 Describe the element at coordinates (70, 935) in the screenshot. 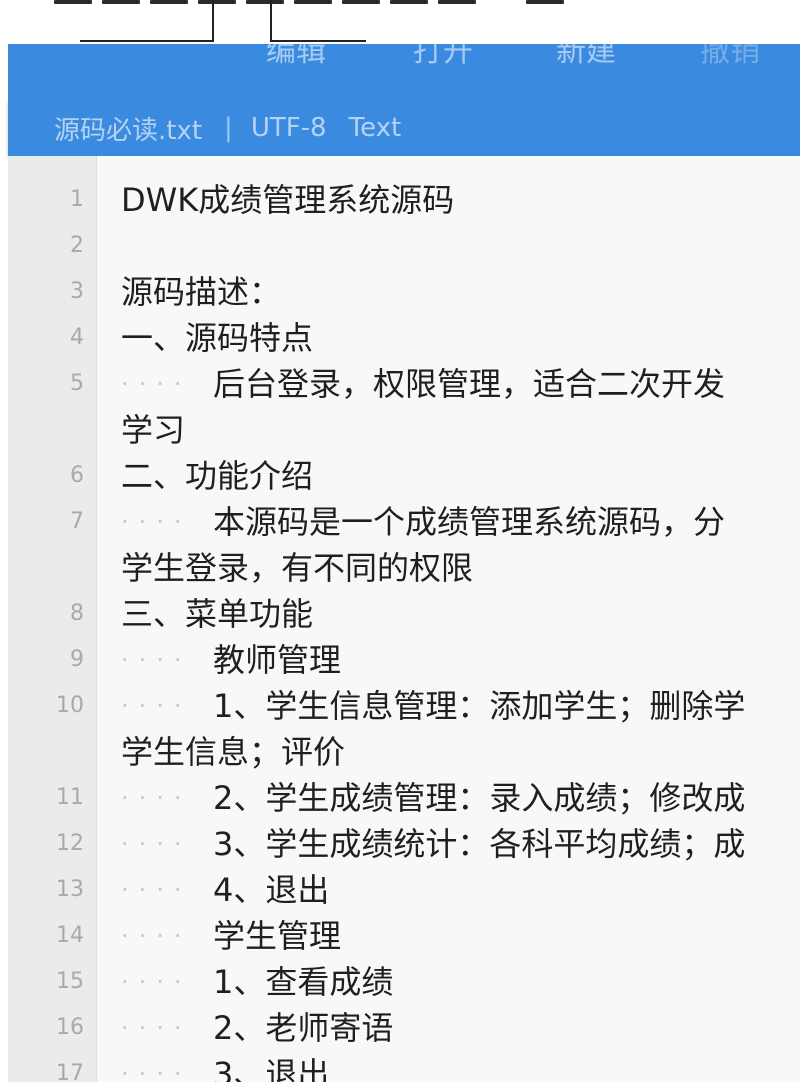

I see `line-number: 14` at that location.